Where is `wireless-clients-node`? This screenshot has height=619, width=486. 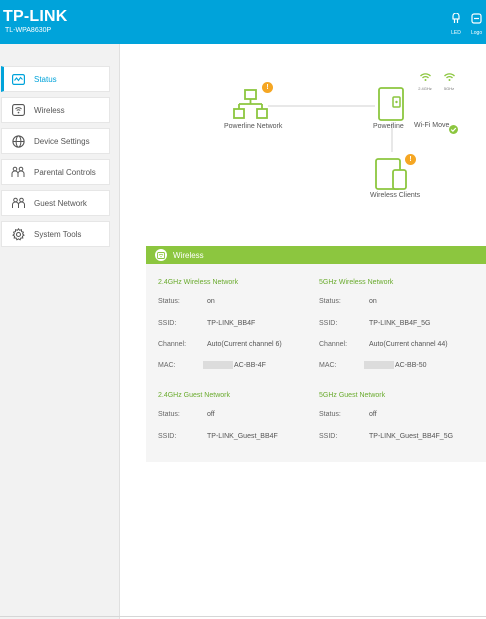 wireless-clients-node is located at coordinates (392, 176).